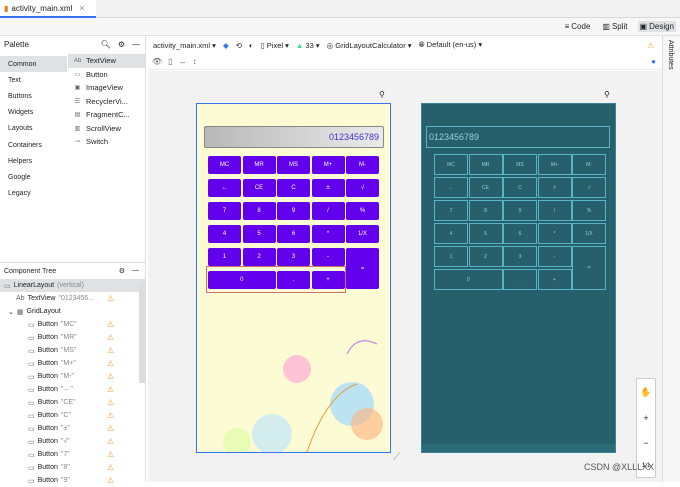 The width and height of the screenshot is (680, 487). Describe the element at coordinates (671, 259) in the screenshot. I see `attributes-sidebar: Attributes` at that location.